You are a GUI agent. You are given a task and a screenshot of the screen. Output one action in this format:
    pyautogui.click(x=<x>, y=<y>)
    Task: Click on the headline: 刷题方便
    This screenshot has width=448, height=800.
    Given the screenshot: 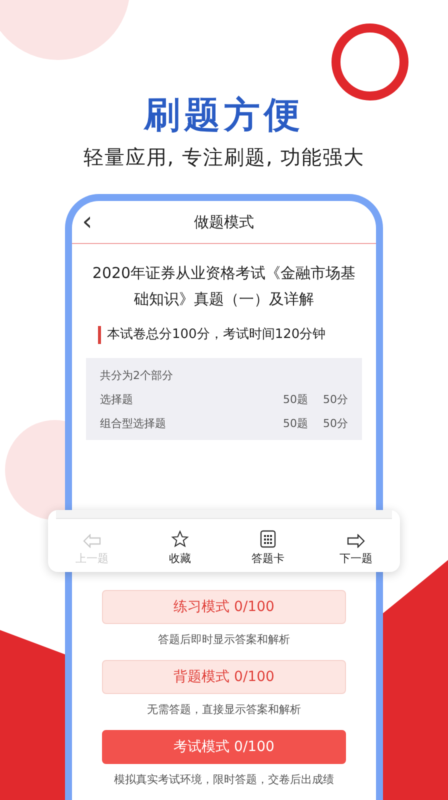 What is the action you would take?
    pyautogui.click(x=224, y=116)
    